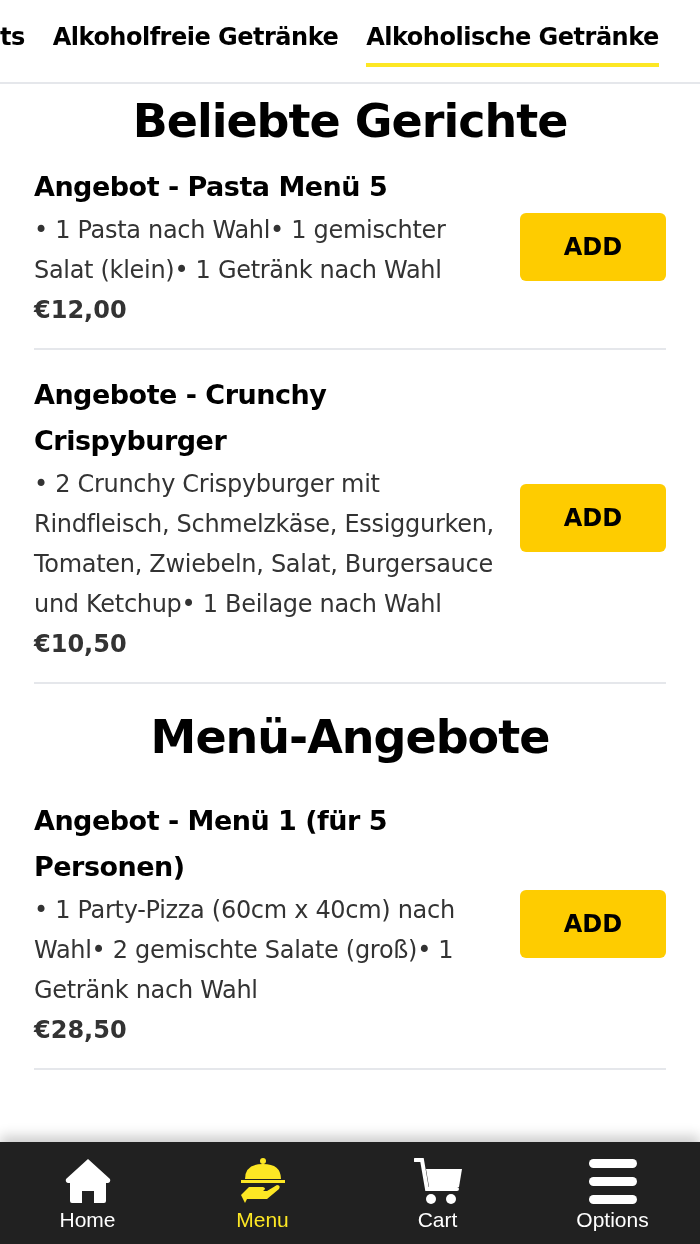 This screenshot has width=700, height=1244. Describe the element at coordinates (81, 310) in the screenshot. I see `dish-price: €12,00` at that location.